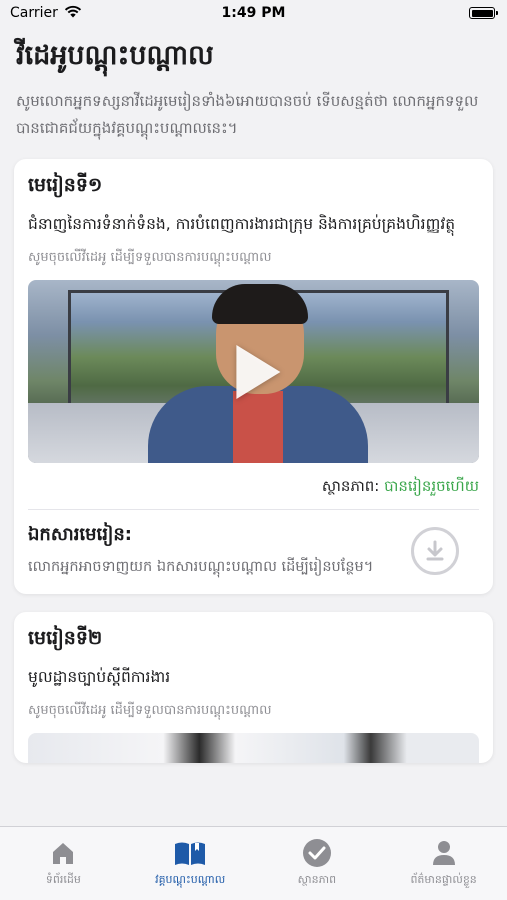  I want to click on download-icon, so click(435, 550).